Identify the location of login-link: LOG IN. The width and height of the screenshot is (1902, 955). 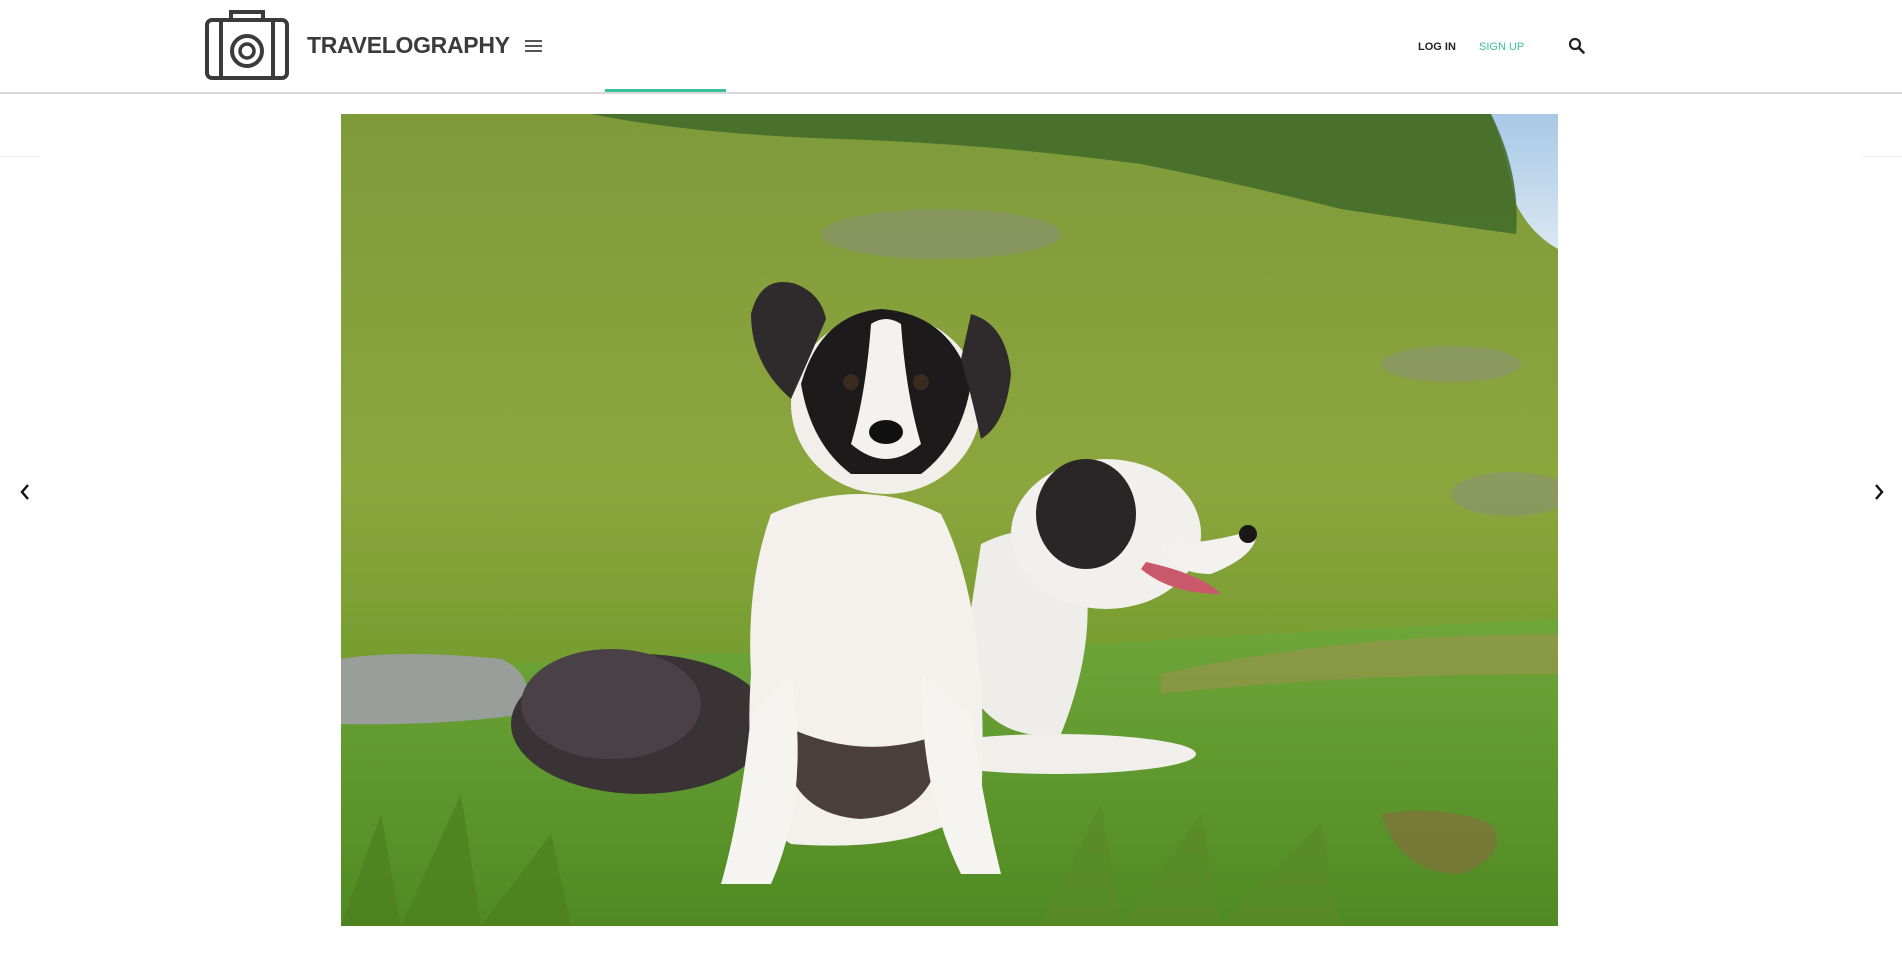
(1437, 47).